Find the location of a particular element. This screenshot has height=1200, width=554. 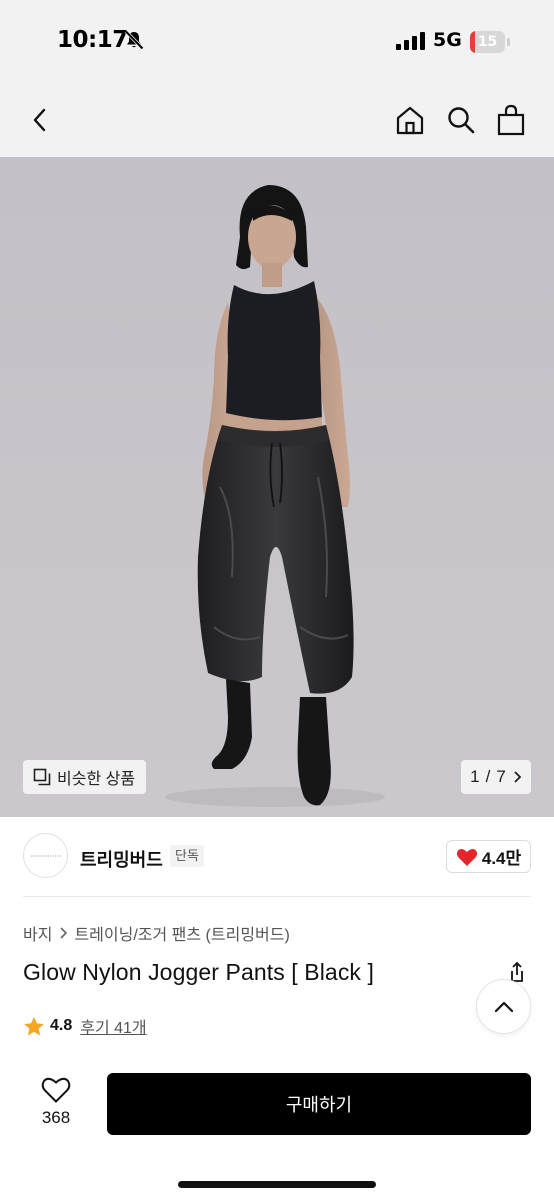

rating-row: 4.8 후기 41개 is located at coordinates (85, 1026).